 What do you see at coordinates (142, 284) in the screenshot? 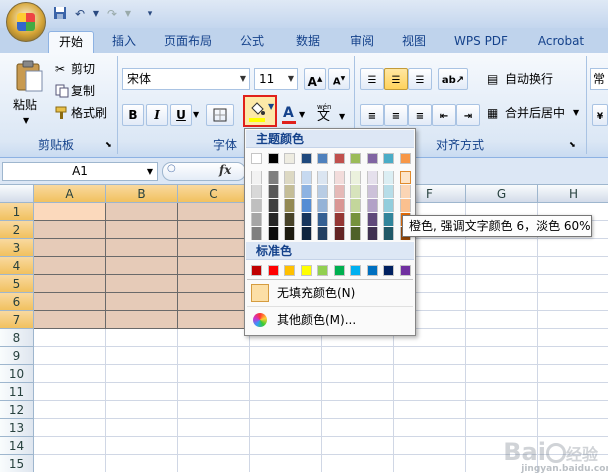
I see `cell-b5` at bounding box center [142, 284].